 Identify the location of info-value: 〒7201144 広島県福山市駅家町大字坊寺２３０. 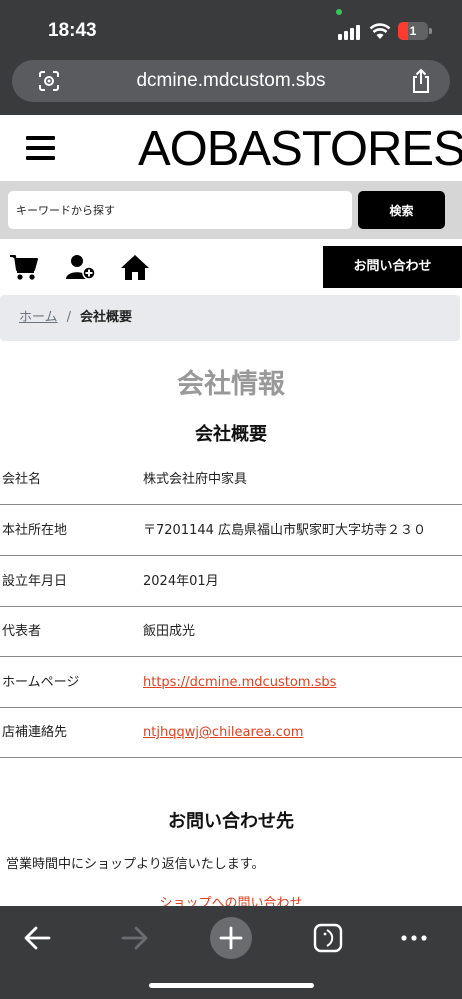
(285, 530).